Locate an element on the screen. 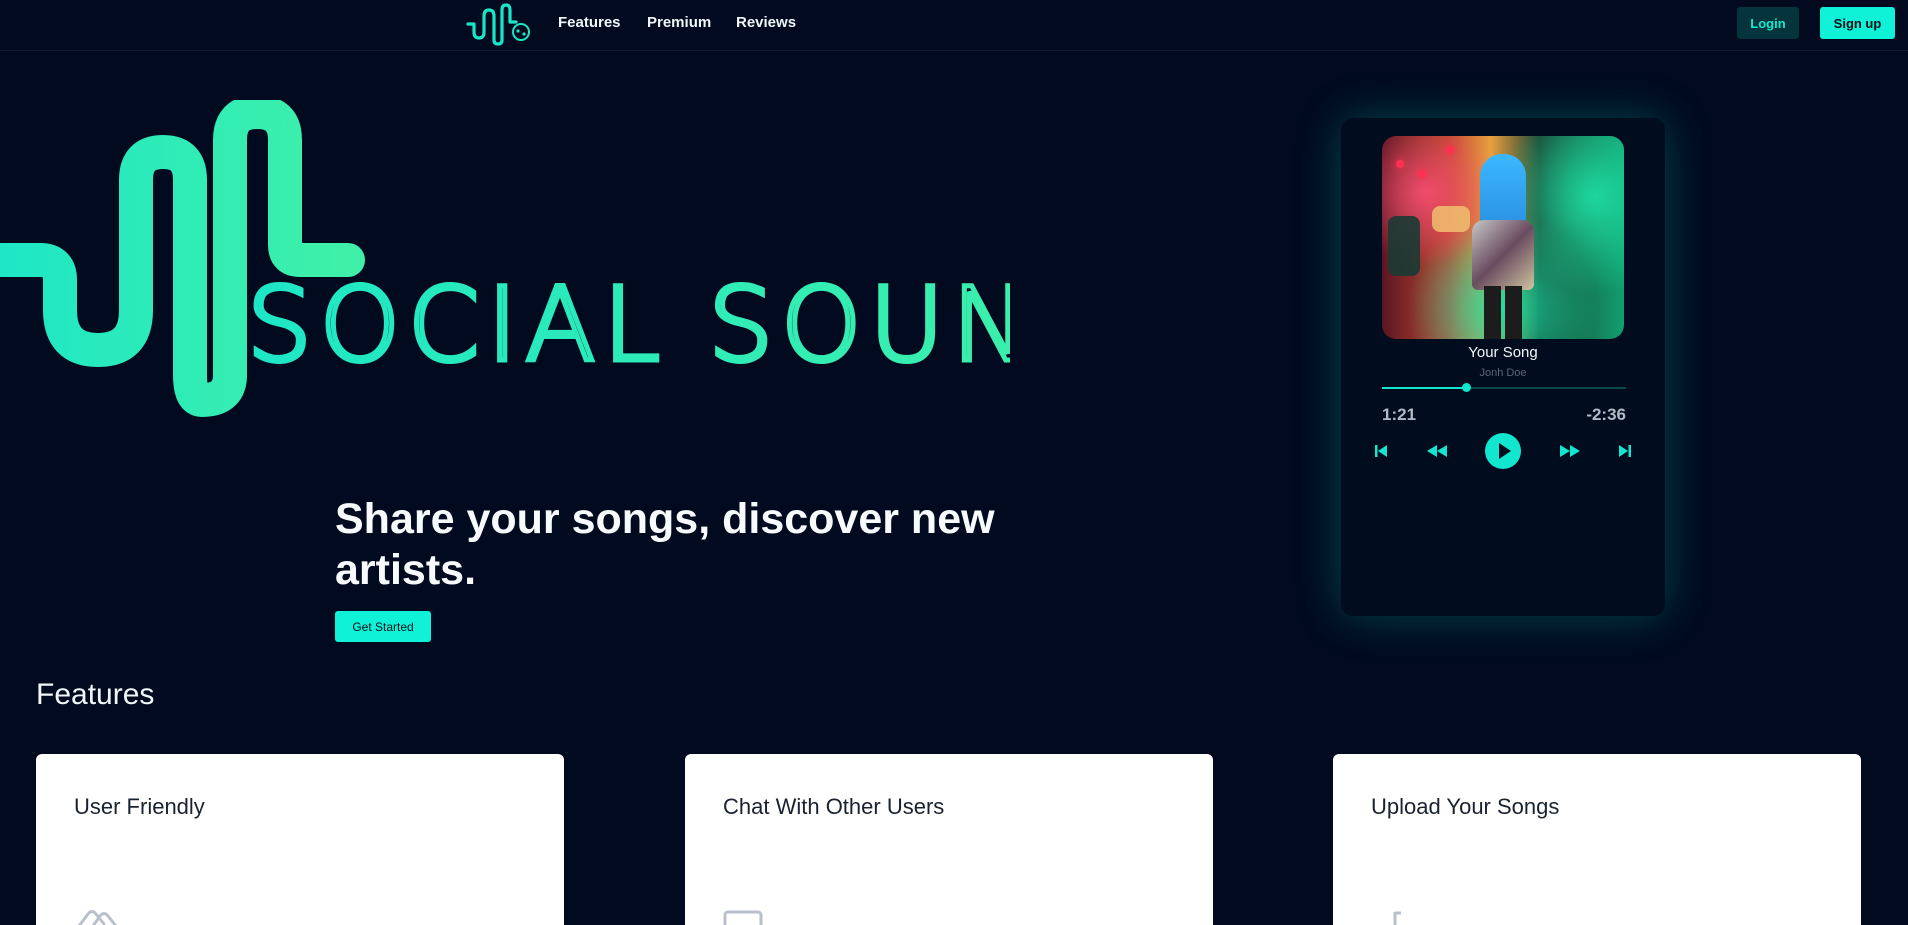  music-player: Your Song Jonh Doe 1:21 -2:36 is located at coordinates (1503, 367).